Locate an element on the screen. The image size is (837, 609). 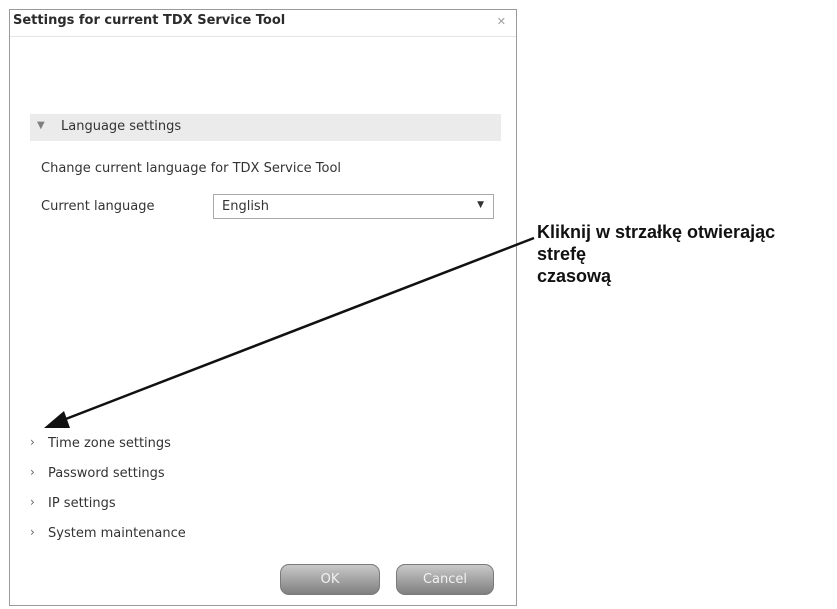
annotation-line-1: Kliknij w strzałkę otwierając is located at coordinates (656, 232).